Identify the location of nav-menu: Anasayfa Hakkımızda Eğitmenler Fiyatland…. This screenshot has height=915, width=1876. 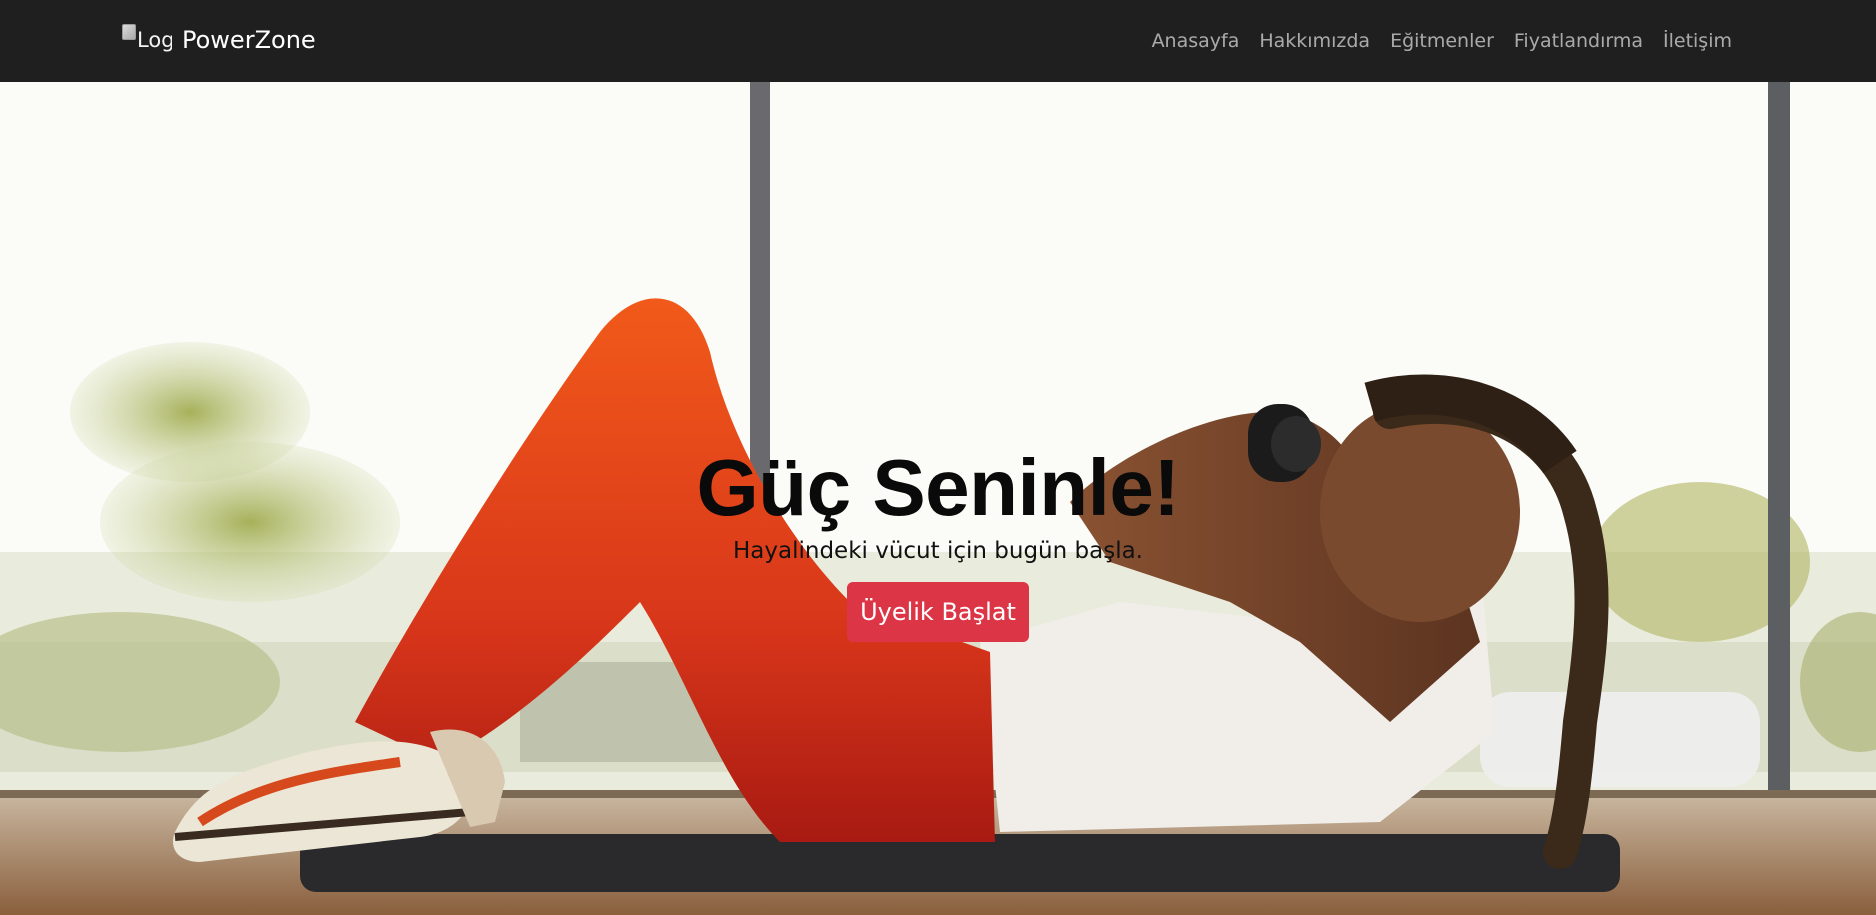
(1442, 41).